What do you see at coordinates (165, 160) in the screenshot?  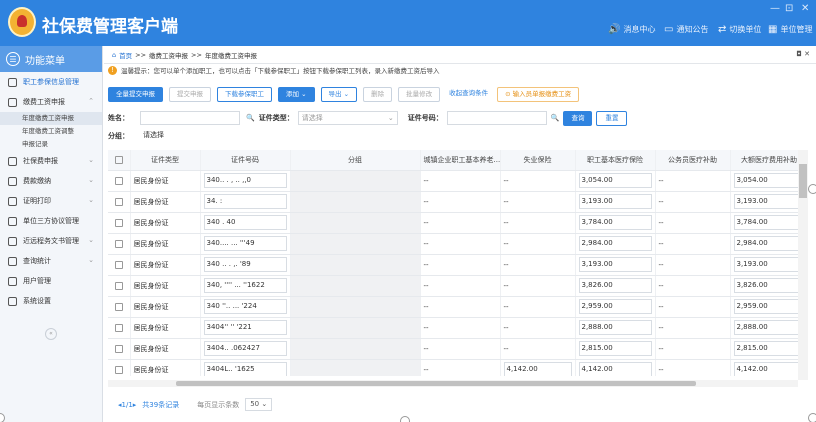 I see `col-header: 证件类型` at bounding box center [165, 160].